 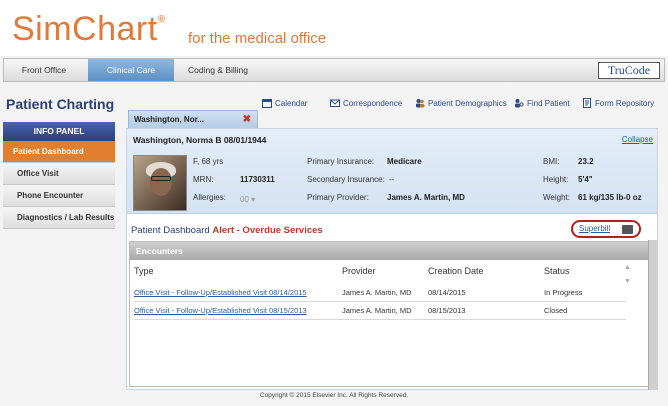 I want to click on primary-provider-value: James A. Martin, MD, so click(x=426, y=197).